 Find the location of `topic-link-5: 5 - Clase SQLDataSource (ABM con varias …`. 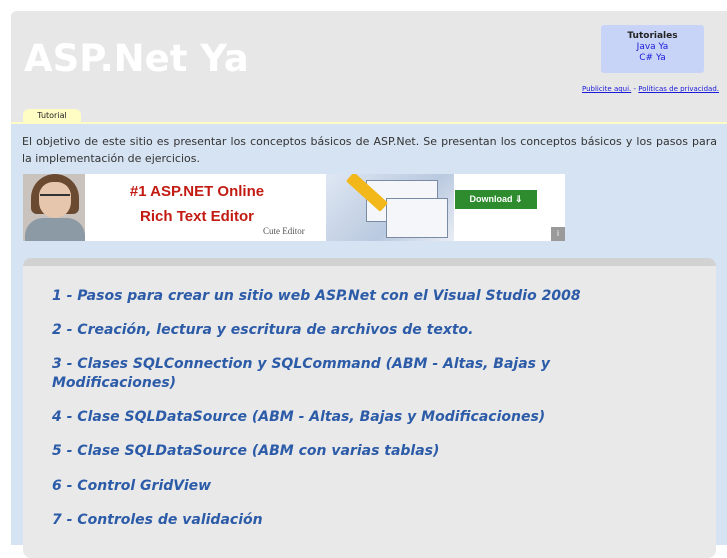

topic-link-5: 5 - Clase SQLDataSource (ABM con varias … is located at coordinates (332, 451).